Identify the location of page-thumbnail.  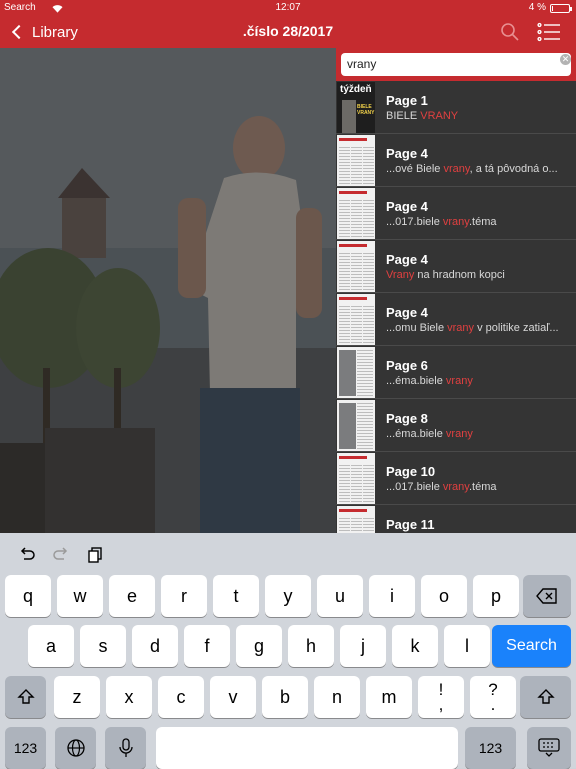
(356, 266).